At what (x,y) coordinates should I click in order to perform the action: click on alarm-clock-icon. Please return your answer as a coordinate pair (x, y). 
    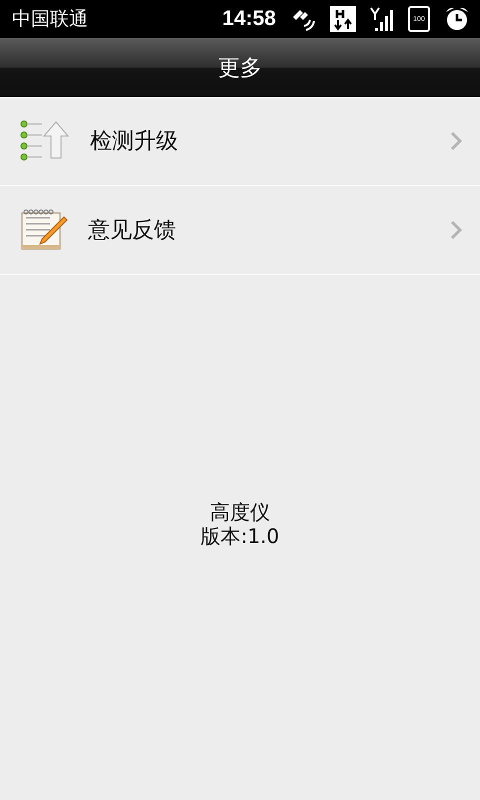
    Looking at the image, I should click on (457, 19).